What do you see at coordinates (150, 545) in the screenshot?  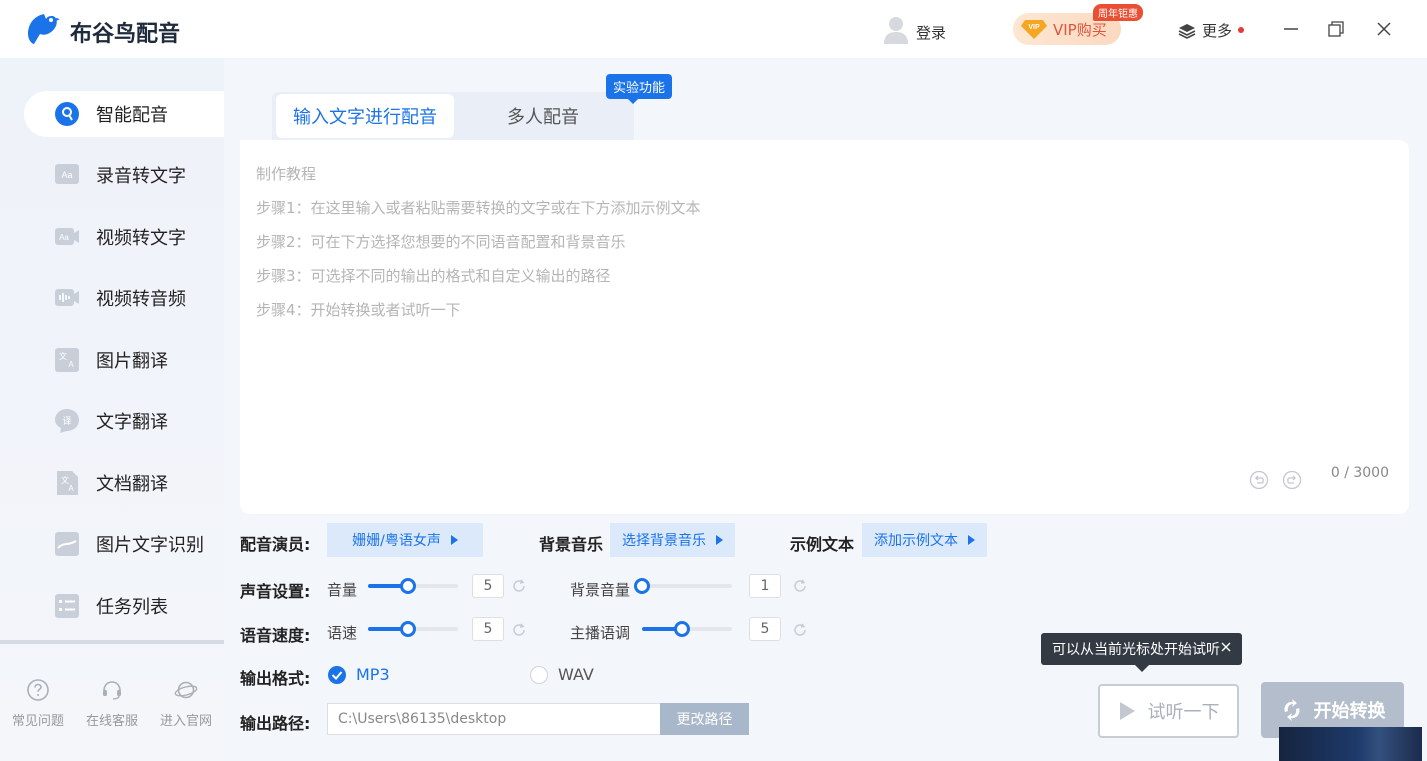 I see `sidebar-item-label: 图片文字识别` at bounding box center [150, 545].